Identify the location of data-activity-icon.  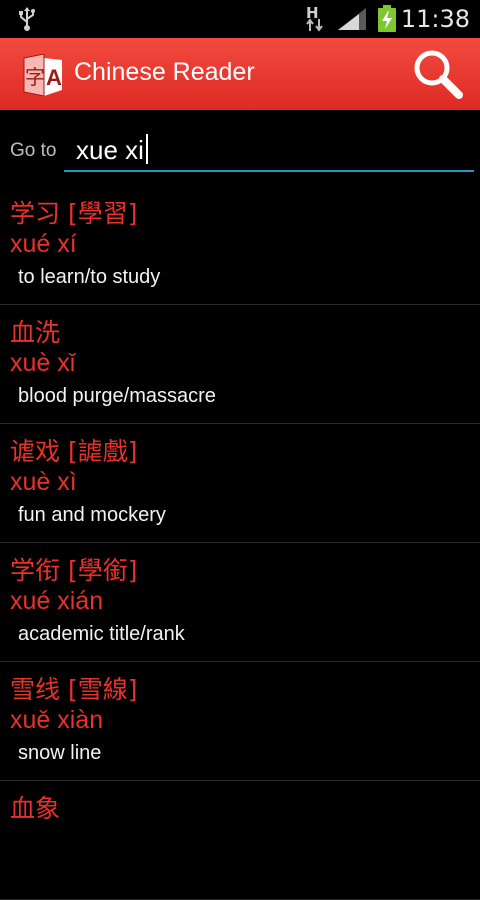
(314, 25).